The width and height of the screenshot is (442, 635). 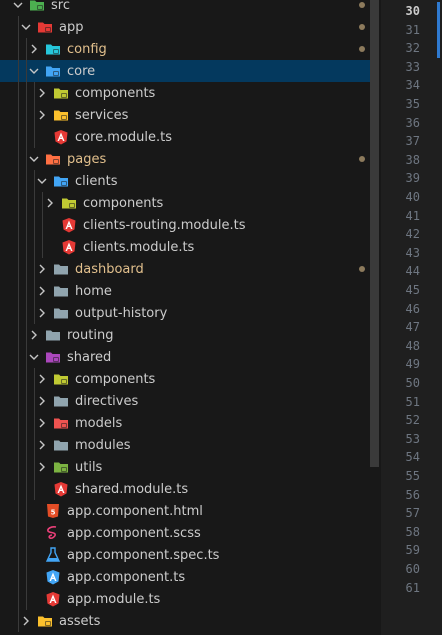 I want to click on line-number: 52, so click(x=412, y=420).